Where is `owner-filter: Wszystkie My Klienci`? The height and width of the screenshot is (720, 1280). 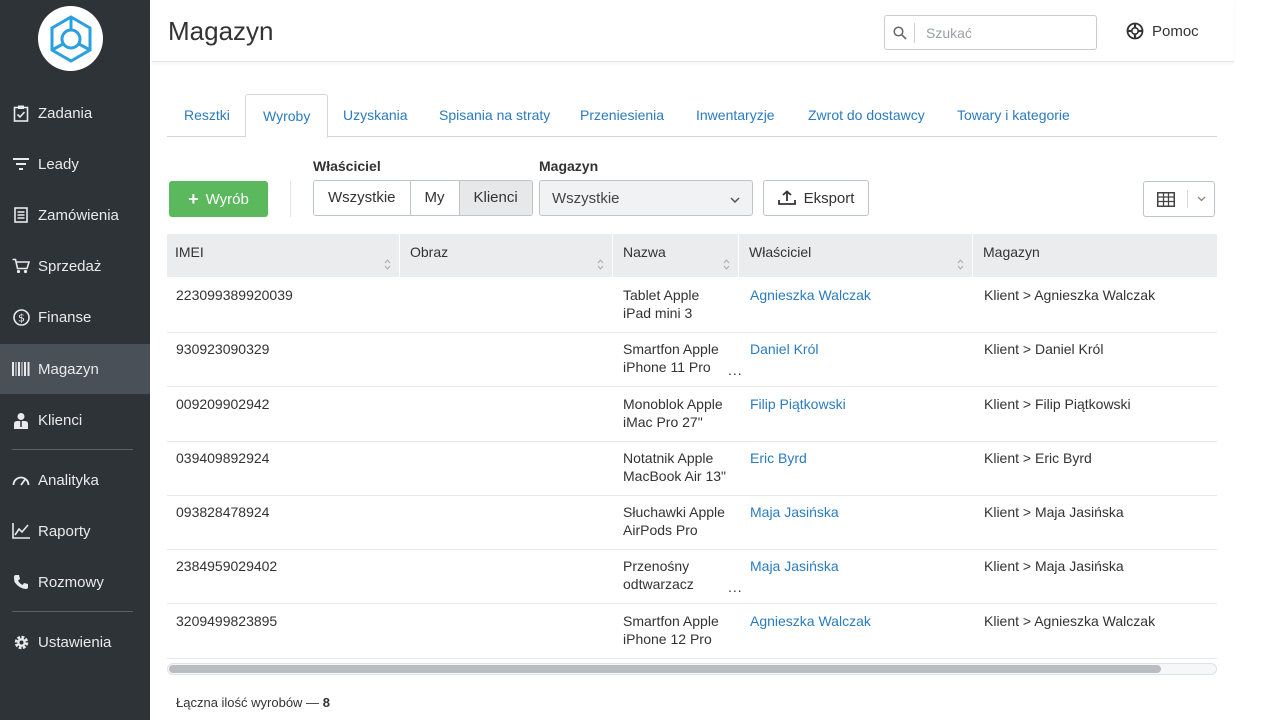
owner-filter: Wszystkie My Klienci is located at coordinates (423, 198).